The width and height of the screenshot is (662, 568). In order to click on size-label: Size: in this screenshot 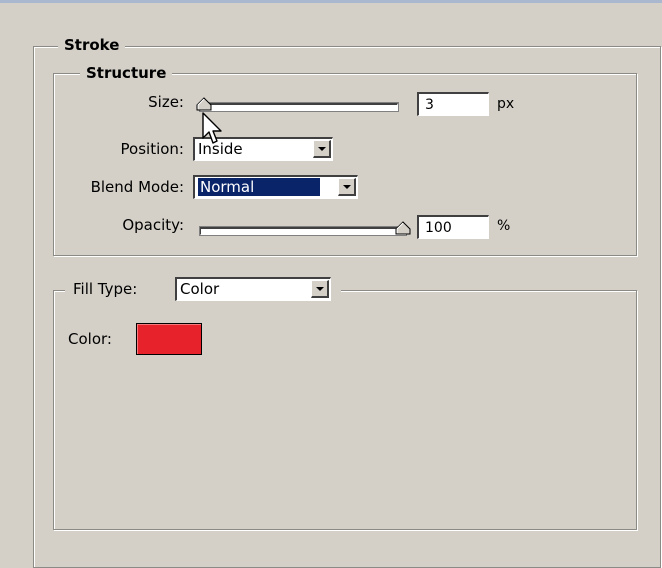, I will do `click(166, 102)`.